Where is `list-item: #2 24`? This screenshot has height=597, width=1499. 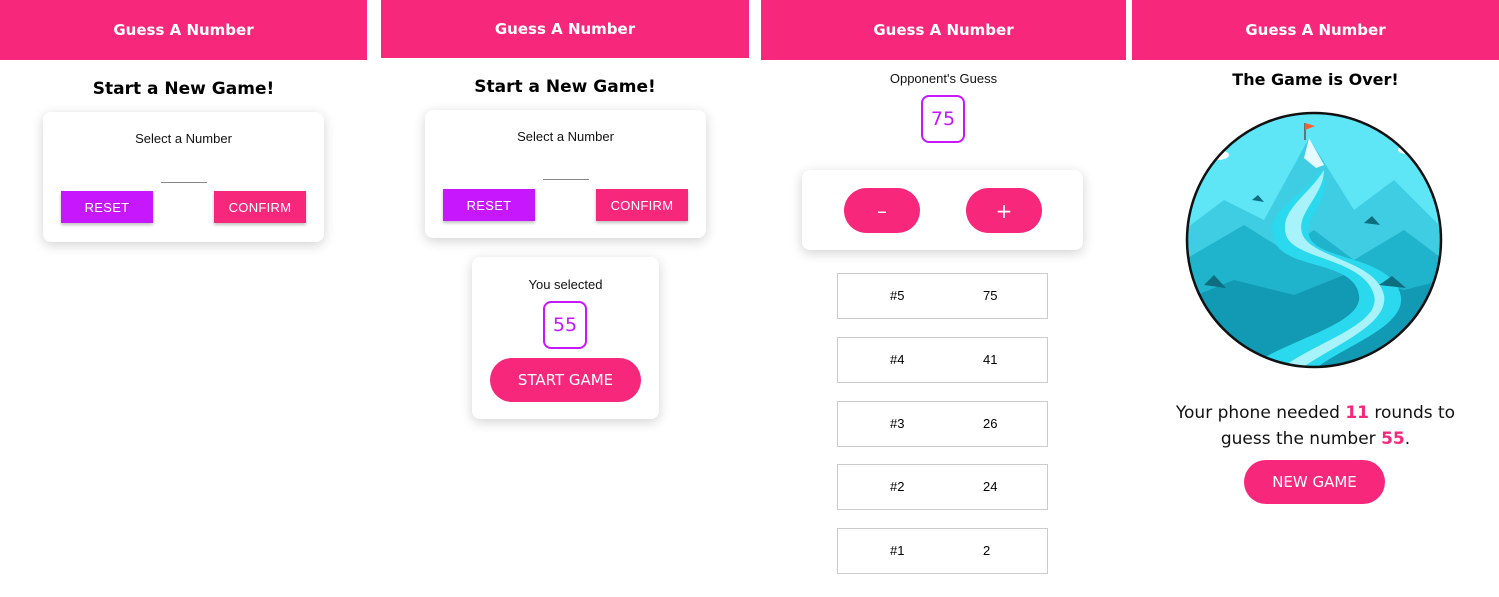 list-item: #2 24 is located at coordinates (942, 487).